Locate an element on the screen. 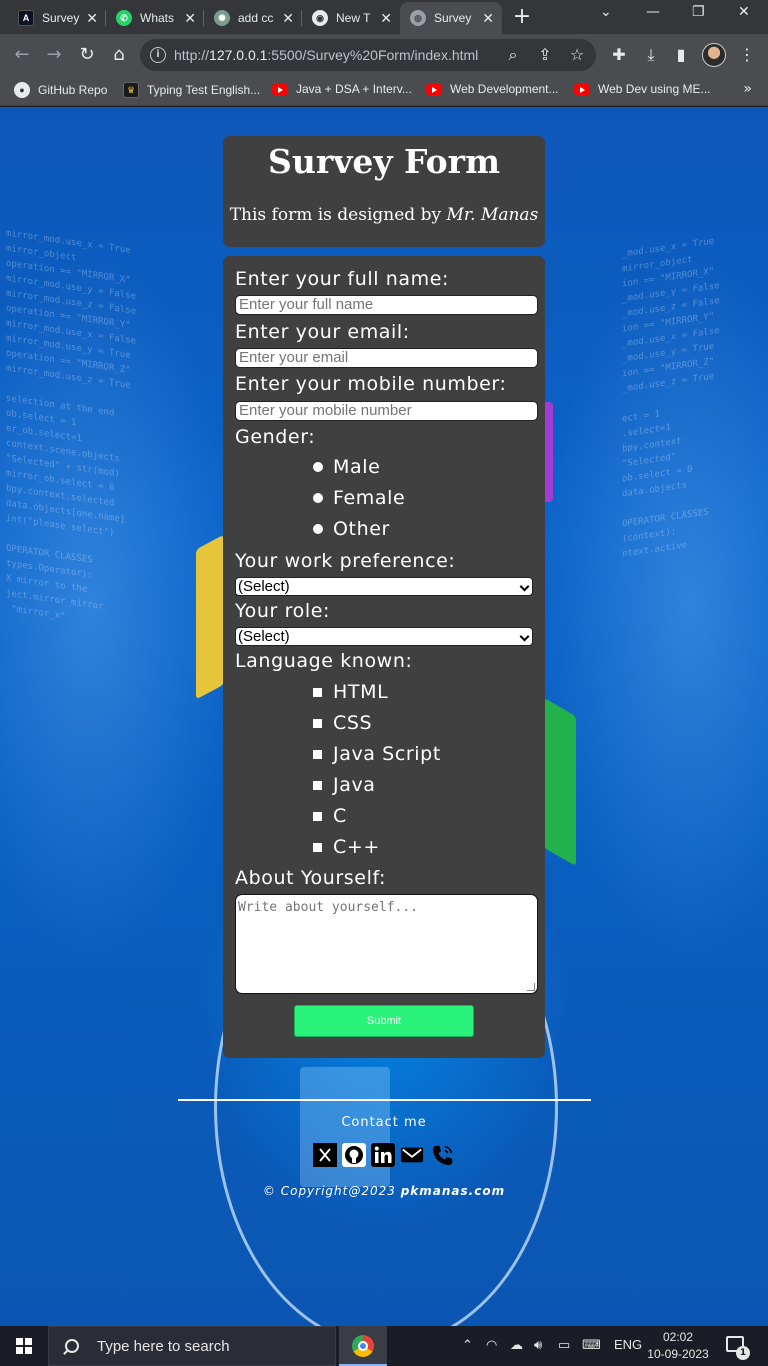 The height and width of the screenshot is (1366, 768). wifi-icon: ◠ is located at coordinates (491, 1345).